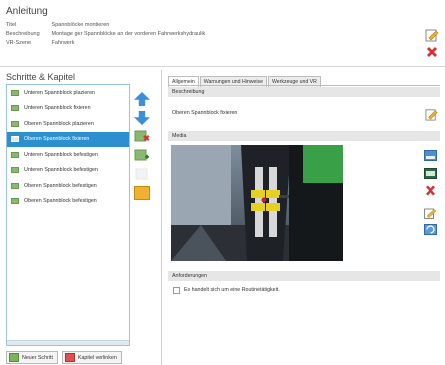  Describe the element at coordinates (63, 43) in the screenshot. I see `vr-scene-value: Fahrwerk` at that location.